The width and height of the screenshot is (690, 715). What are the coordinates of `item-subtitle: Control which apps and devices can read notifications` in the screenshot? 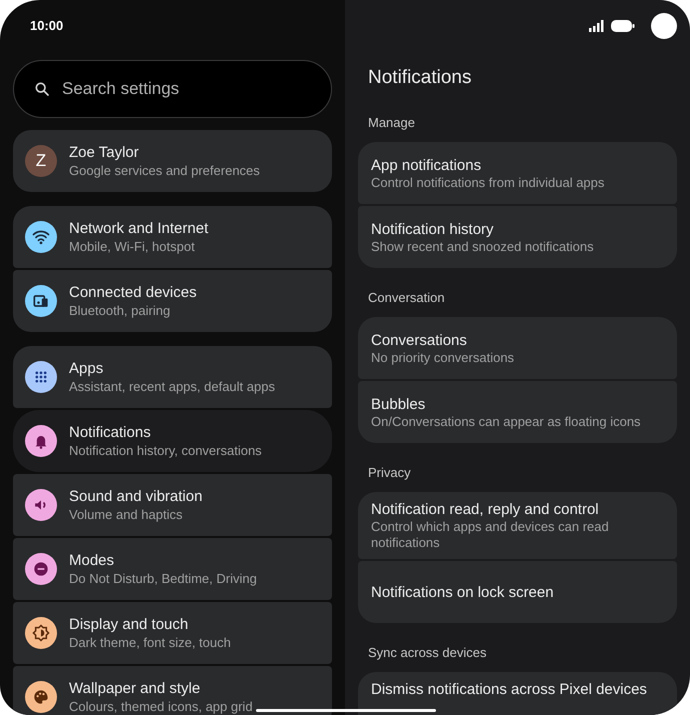 It's located at (490, 535).